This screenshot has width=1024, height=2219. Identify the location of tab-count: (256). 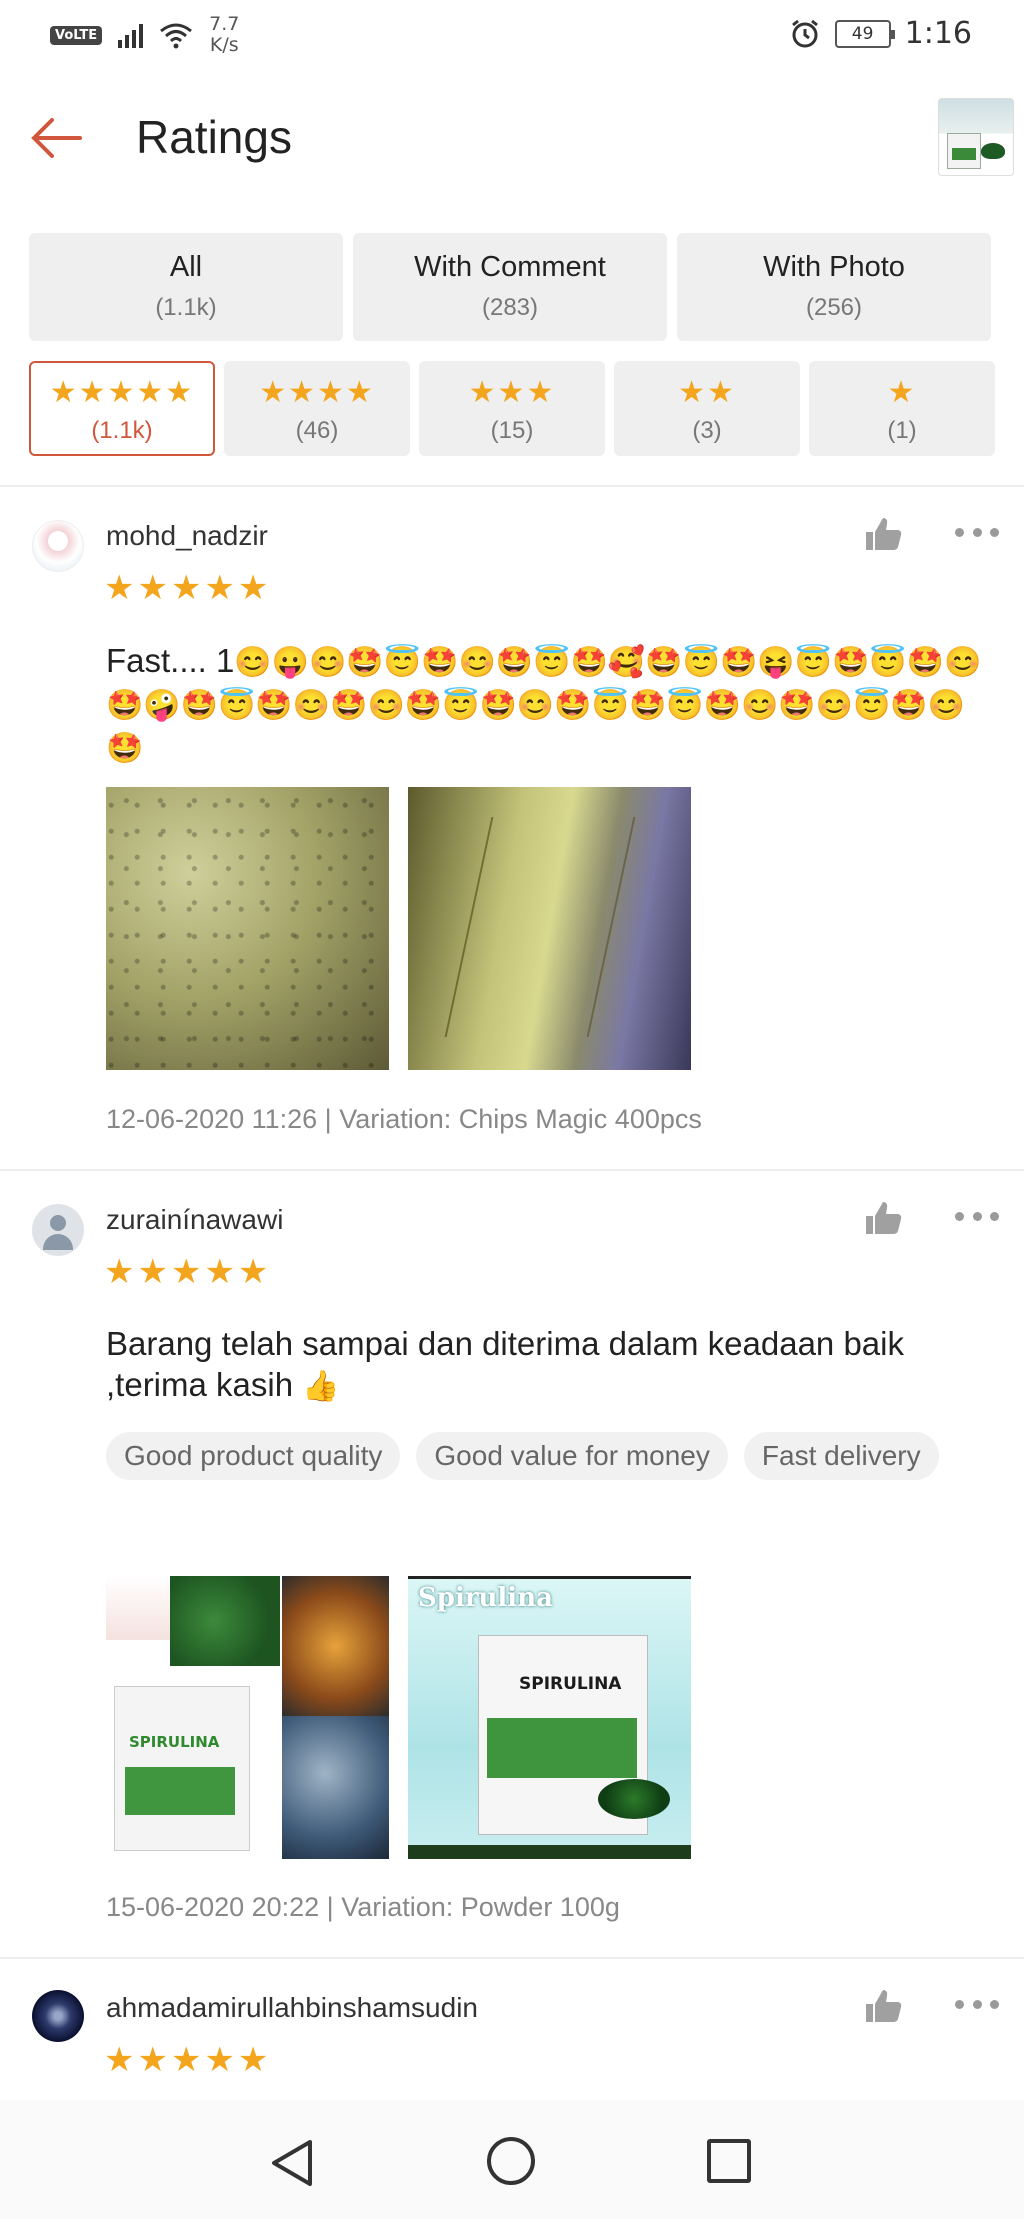
(834, 307).